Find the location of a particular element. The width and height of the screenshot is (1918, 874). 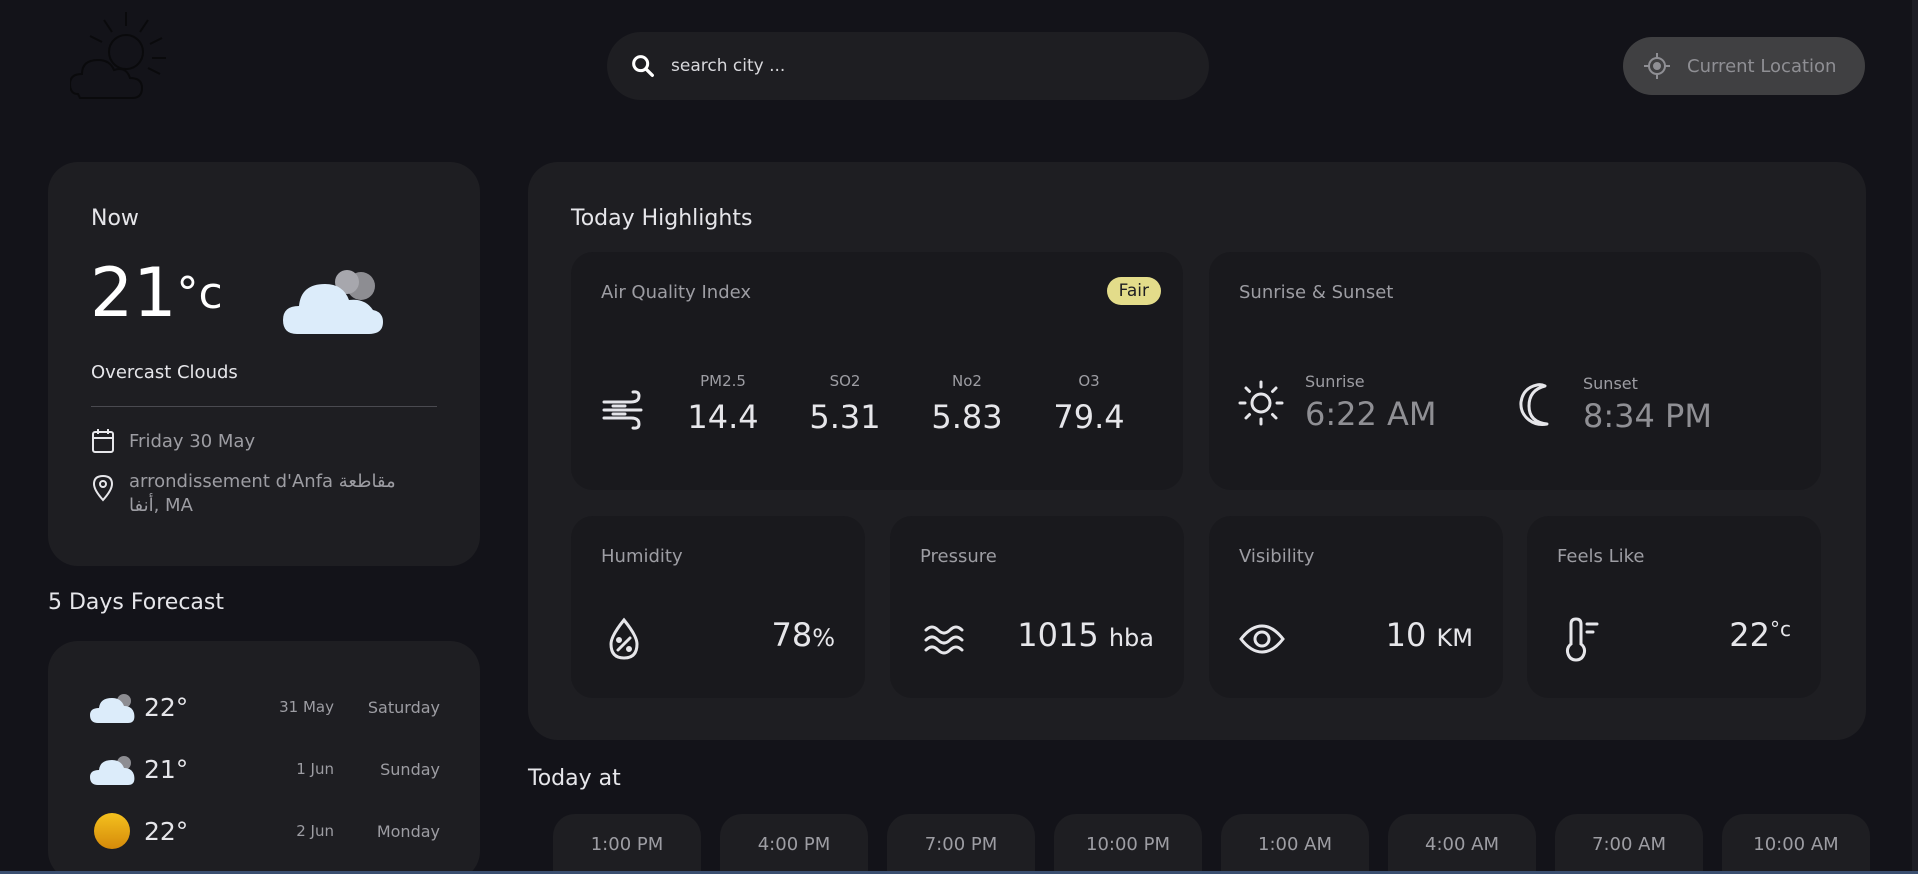

pollutant-value: 5.31 is located at coordinates (845, 417).